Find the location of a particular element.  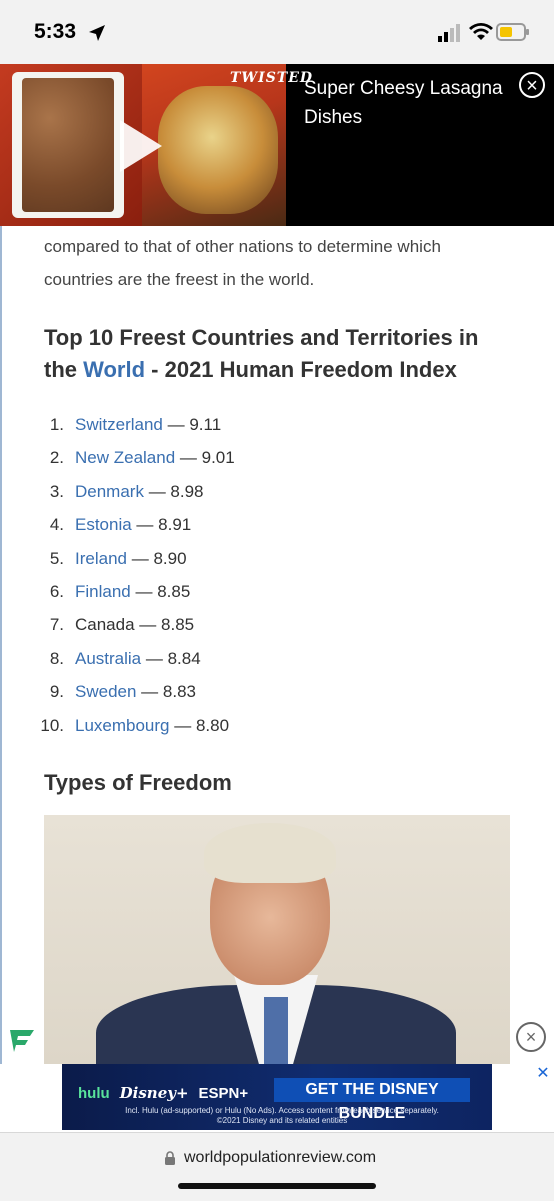

list-item: 3. Denmark — 8.98 is located at coordinates (277, 491).